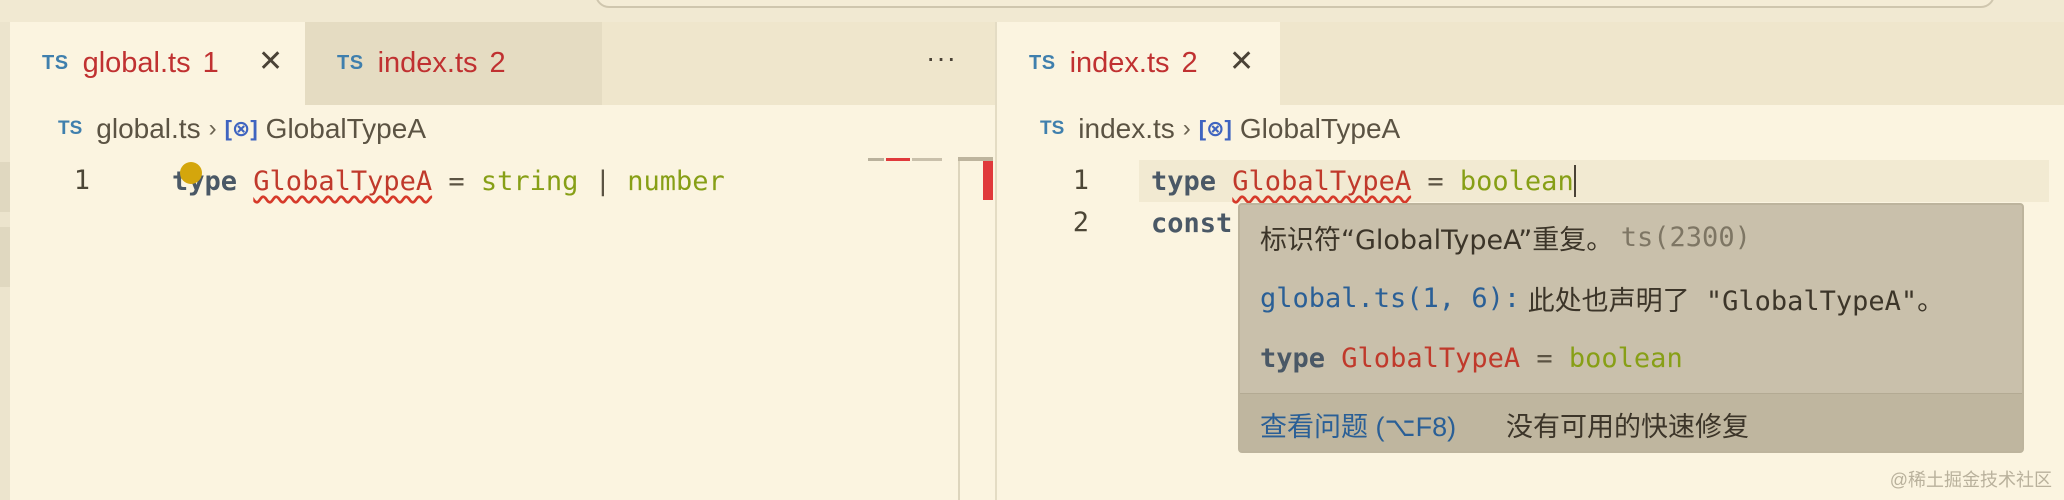  Describe the element at coordinates (1602, 299) in the screenshot. I see `related-information: global.ts(1, 6): 此处也声明了 "GlobalTypeA"。` at that location.